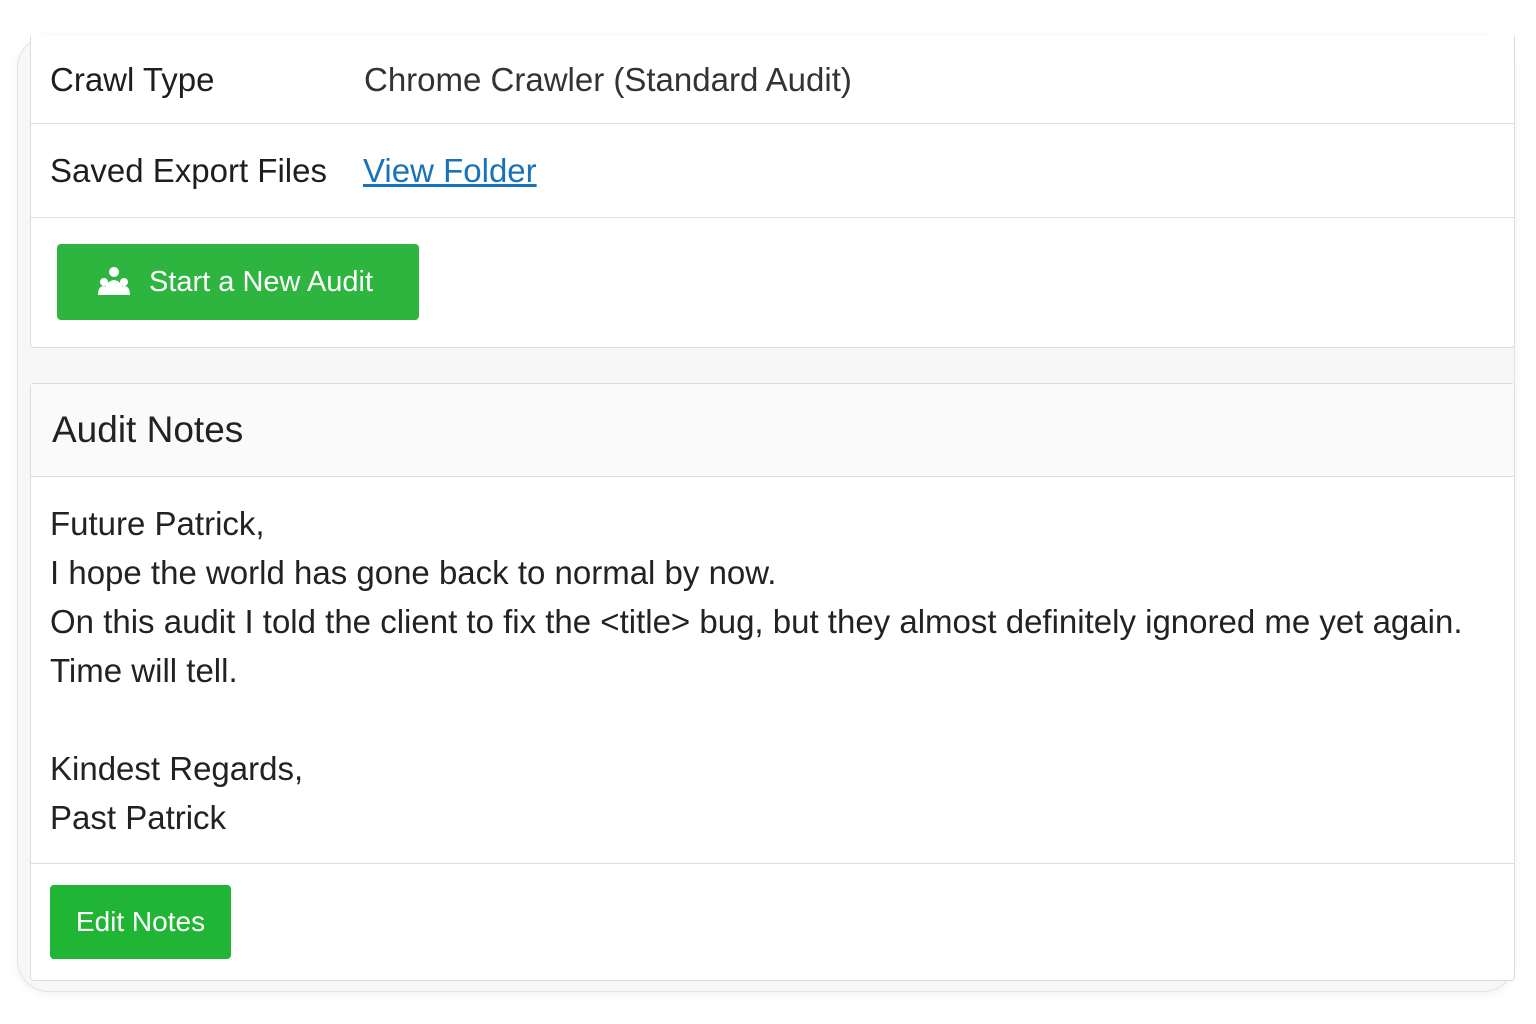 The height and width of the screenshot is (1024, 1536). What do you see at coordinates (261, 281) in the screenshot?
I see `start-new-audit-label: Start a New Audit` at bounding box center [261, 281].